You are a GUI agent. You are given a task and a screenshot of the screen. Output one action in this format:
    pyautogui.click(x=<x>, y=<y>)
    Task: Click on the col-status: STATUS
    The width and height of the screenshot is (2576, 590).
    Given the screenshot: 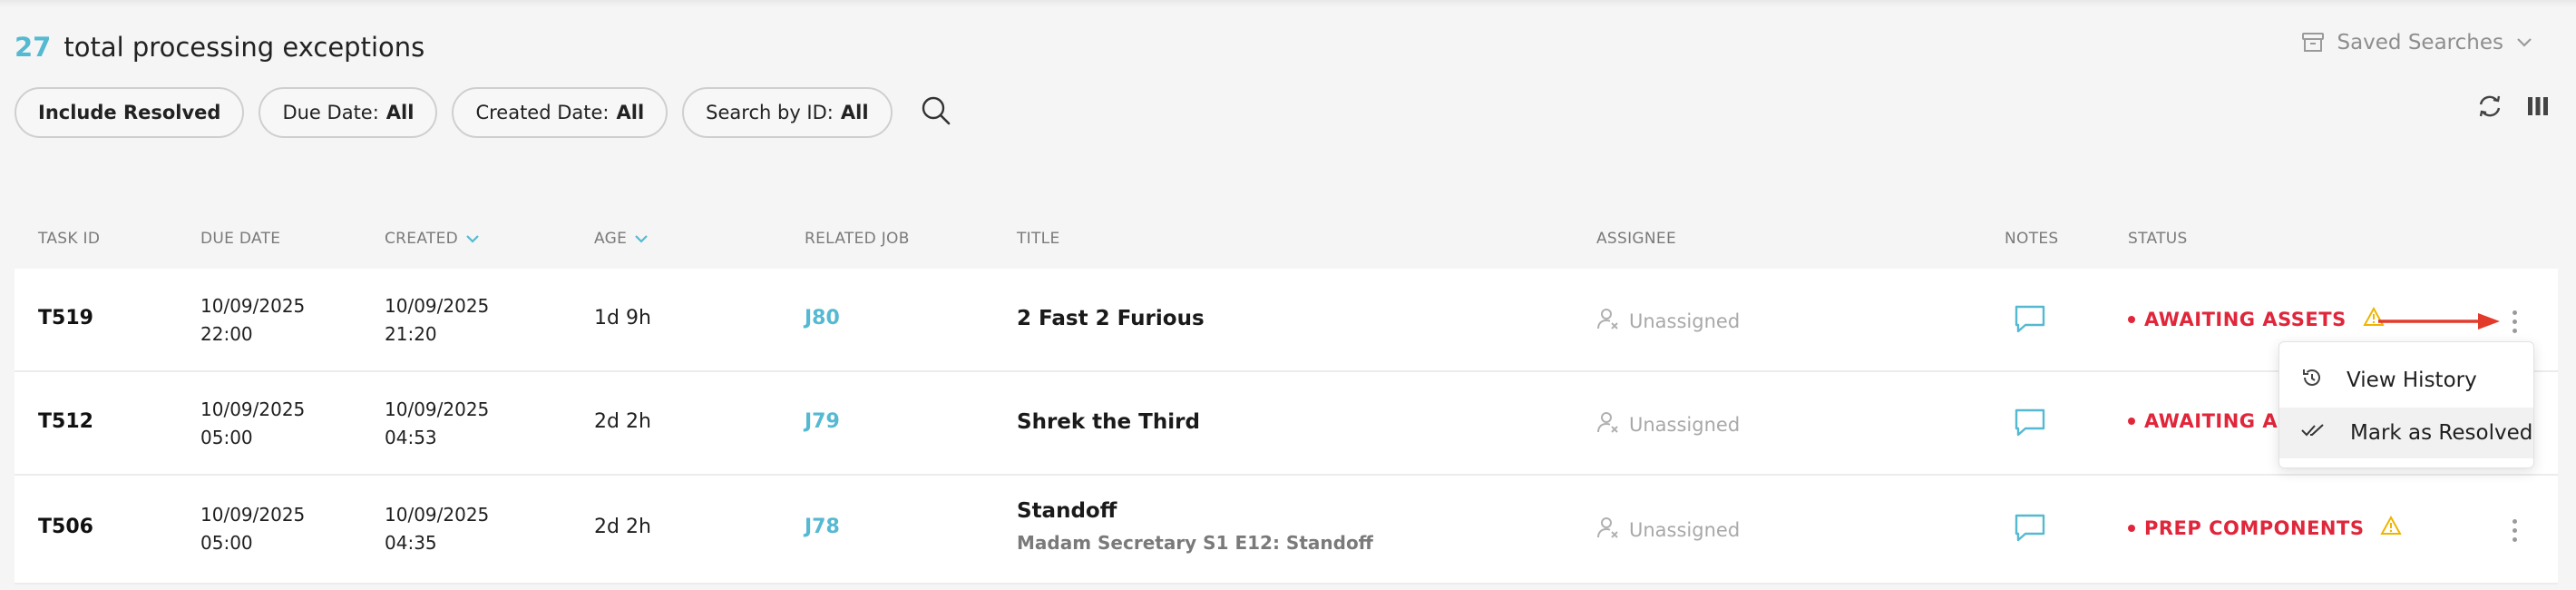 What is the action you would take?
    pyautogui.click(x=2158, y=239)
    